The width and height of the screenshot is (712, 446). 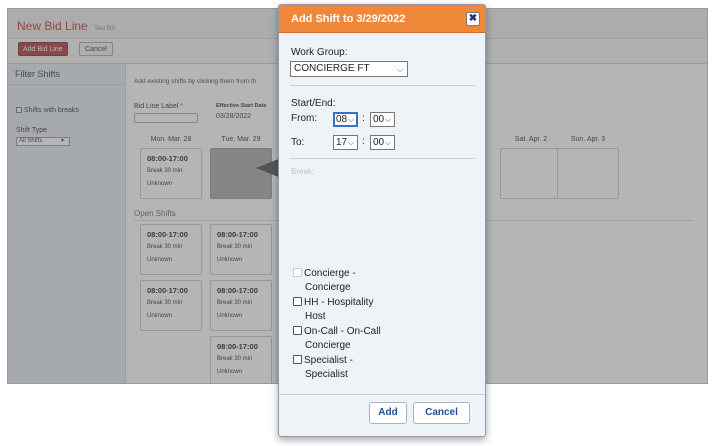 What do you see at coordinates (473, 19) in the screenshot?
I see `close-icon: ✖` at bounding box center [473, 19].